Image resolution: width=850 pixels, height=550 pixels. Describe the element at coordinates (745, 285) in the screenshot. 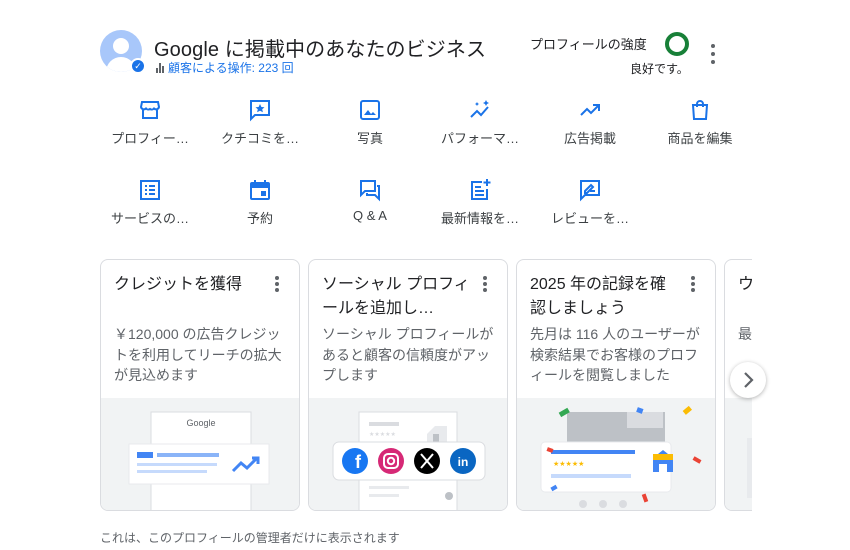

I see `card-title: ウ図` at that location.